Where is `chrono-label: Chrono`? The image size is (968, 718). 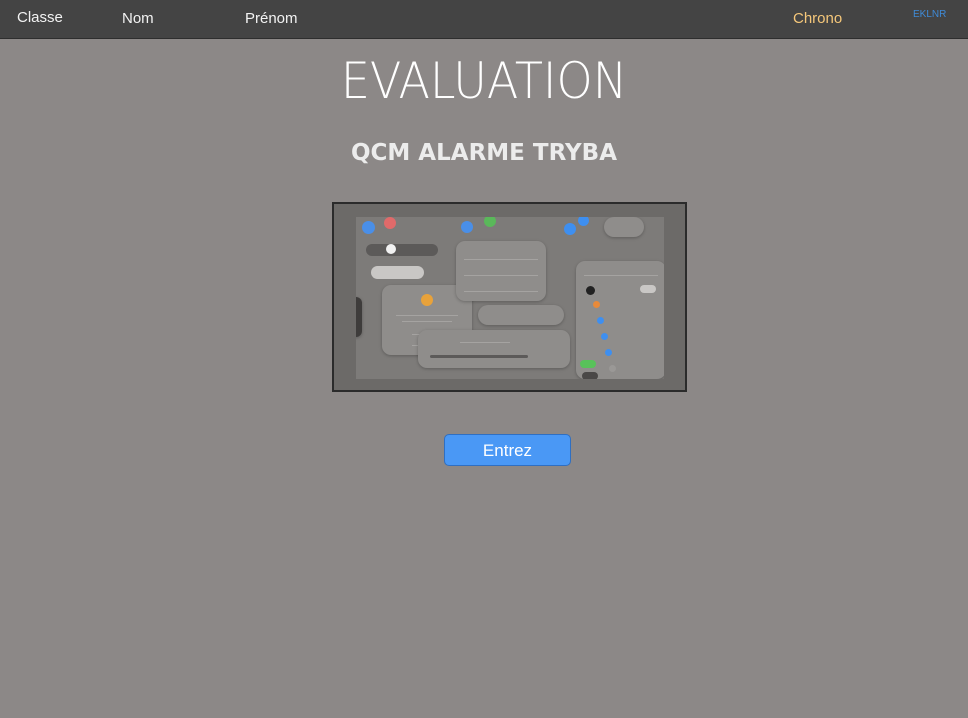
chrono-label: Chrono is located at coordinates (818, 18).